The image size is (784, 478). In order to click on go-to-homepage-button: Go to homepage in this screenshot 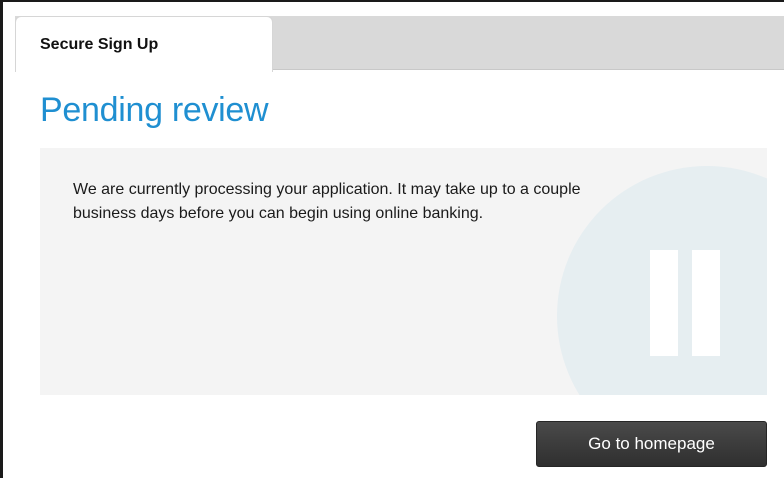, I will do `click(651, 444)`.